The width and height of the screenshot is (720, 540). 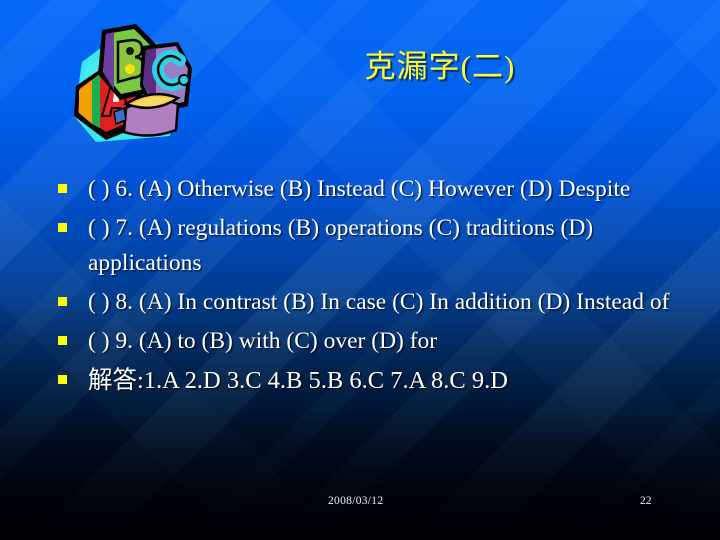 I want to click on footer-page-number: 22, so click(x=646, y=501).